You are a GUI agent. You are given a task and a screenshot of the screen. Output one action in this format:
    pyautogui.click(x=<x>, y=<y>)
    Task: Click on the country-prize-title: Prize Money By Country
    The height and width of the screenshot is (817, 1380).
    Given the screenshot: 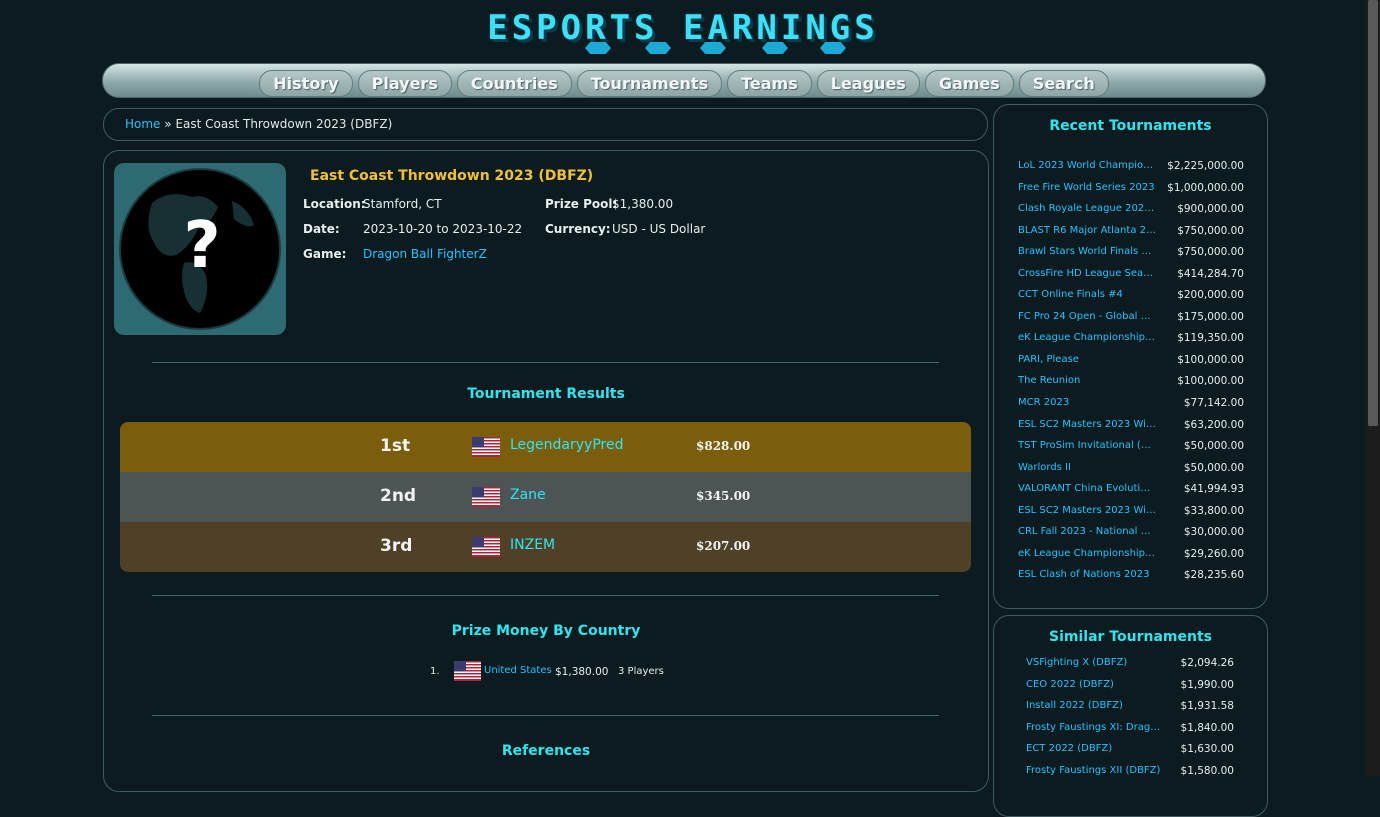 What is the action you would take?
    pyautogui.click(x=546, y=631)
    